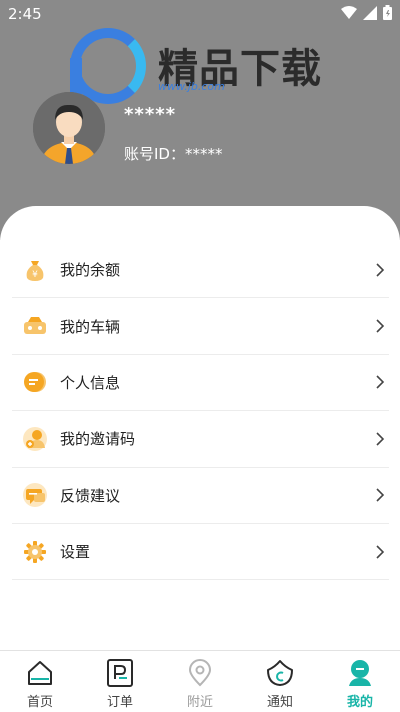 The height and width of the screenshot is (712, 400). I want to click on status-time: 2:45, so click(25, 14).